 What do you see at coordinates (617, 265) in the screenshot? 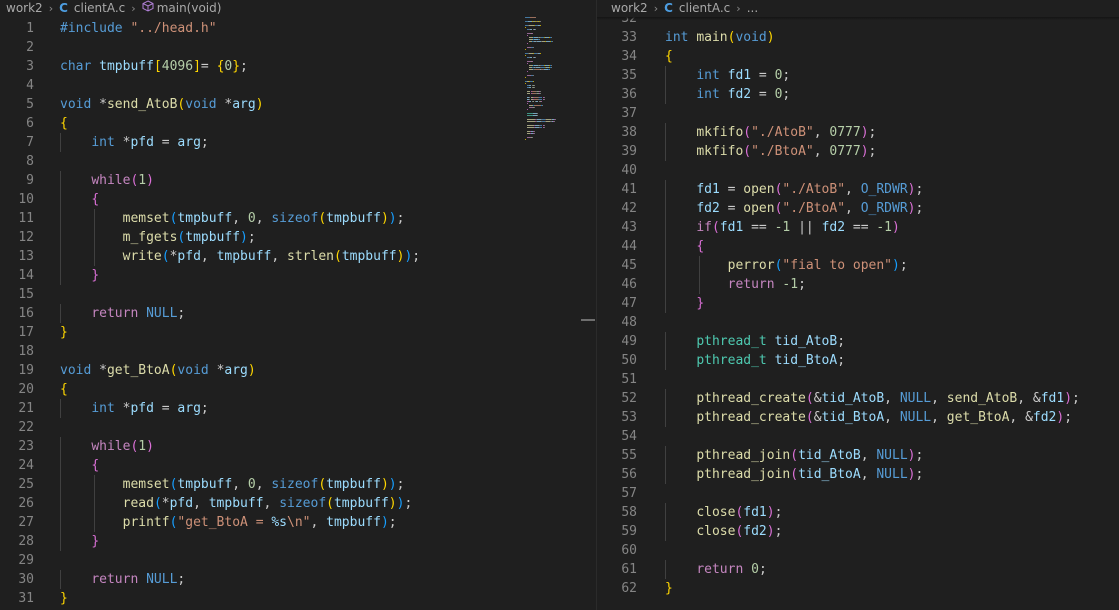
I see `line-number: 45` at bounding box center [617, 265].